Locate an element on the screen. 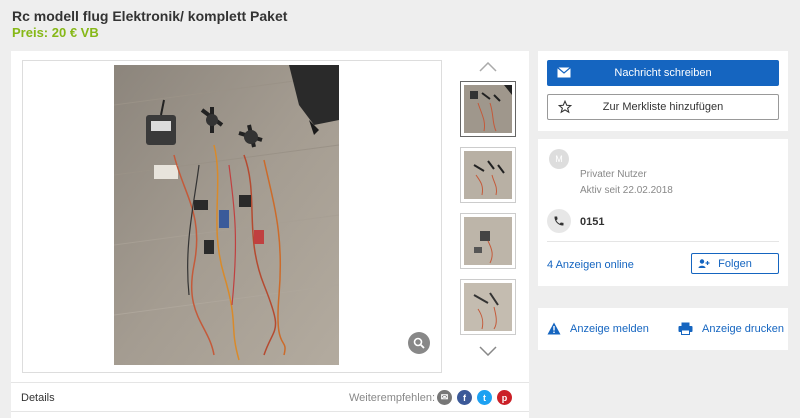 The height and width of the screenshot is (418, 800). share-label: Weiterempfehlen: is located at coordinates (392, 398).